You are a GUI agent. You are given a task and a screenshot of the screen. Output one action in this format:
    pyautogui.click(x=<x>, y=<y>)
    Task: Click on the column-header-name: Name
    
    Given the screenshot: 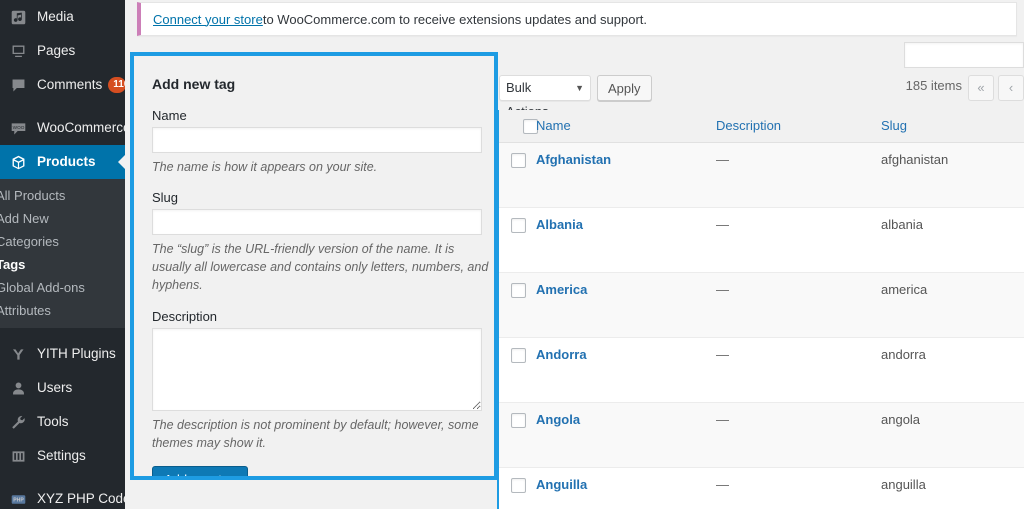 What is the action you would take?
    pyautogui.click(x=626, y=127)
    